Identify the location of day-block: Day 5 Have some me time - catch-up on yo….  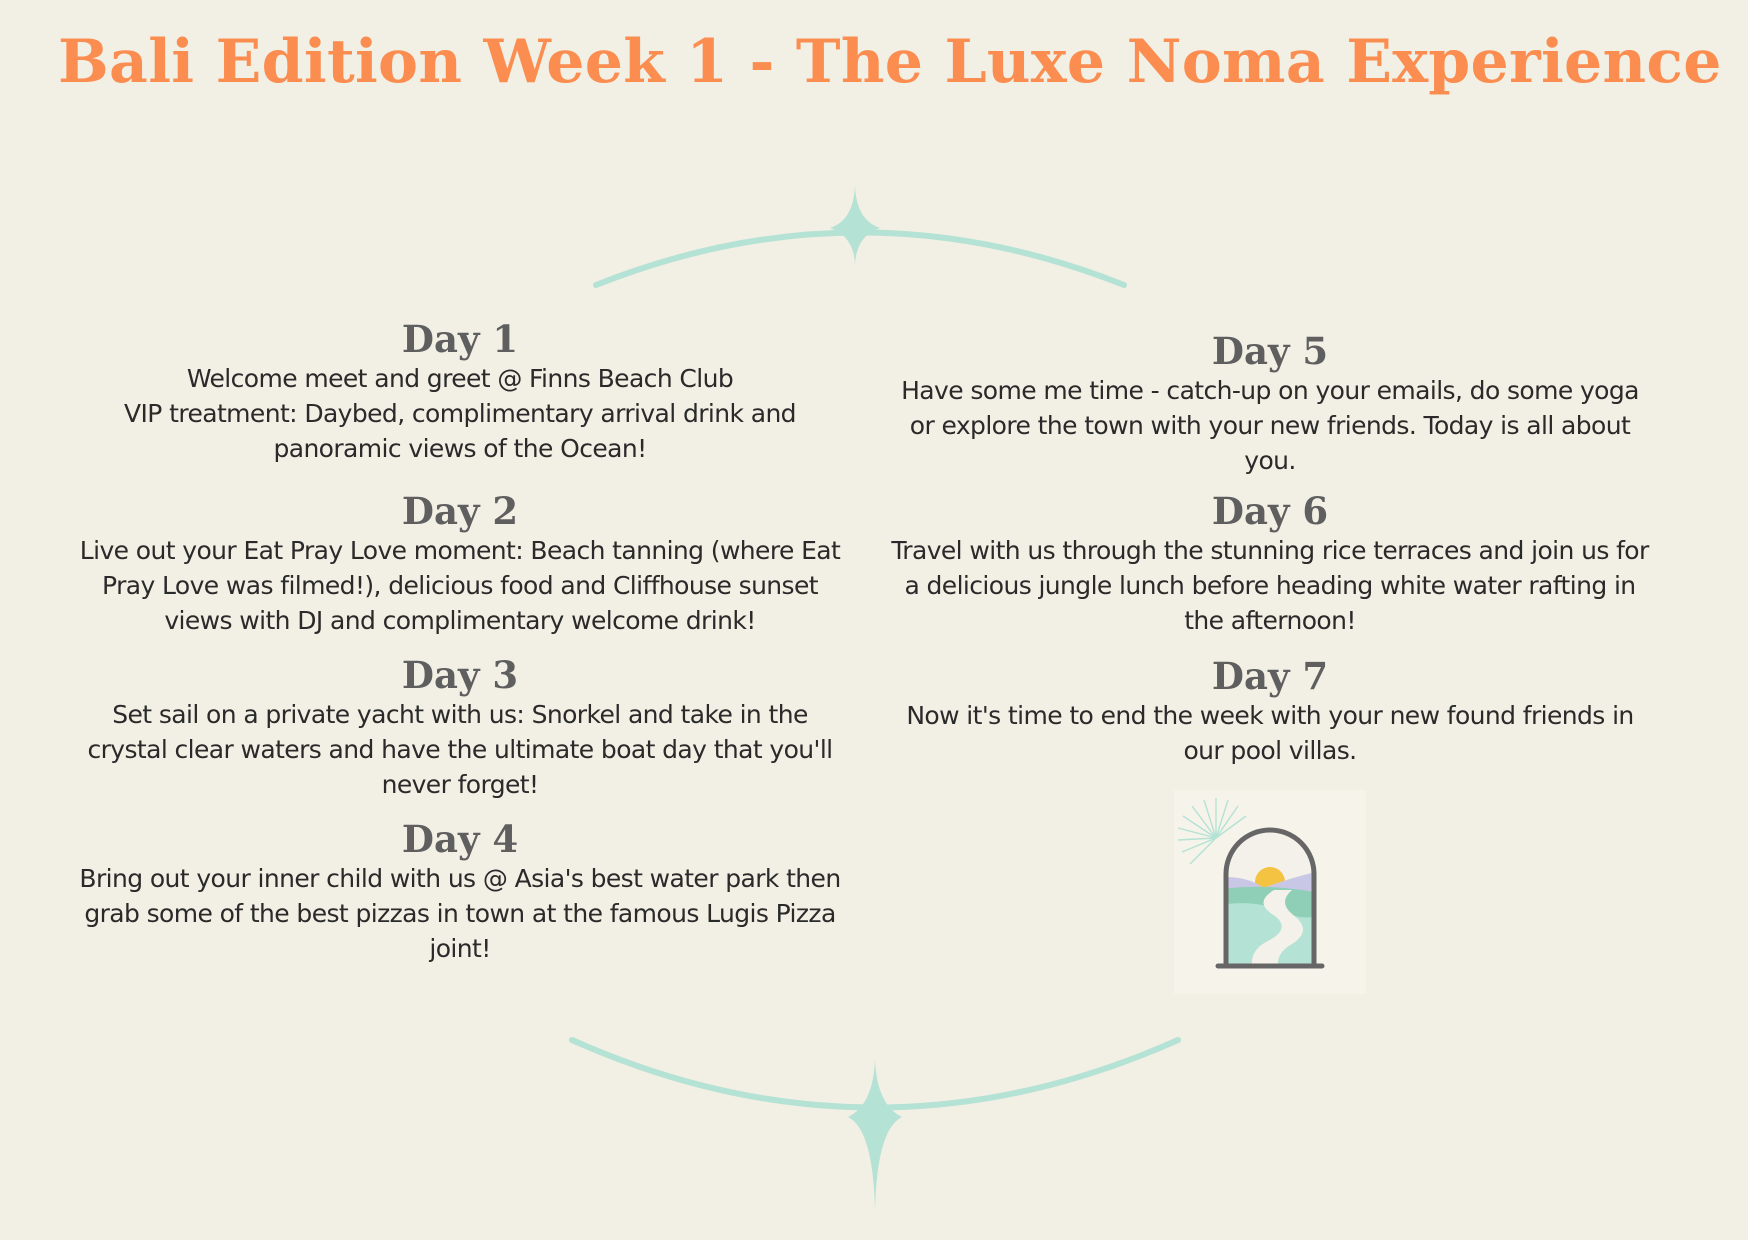
(1270, 404).